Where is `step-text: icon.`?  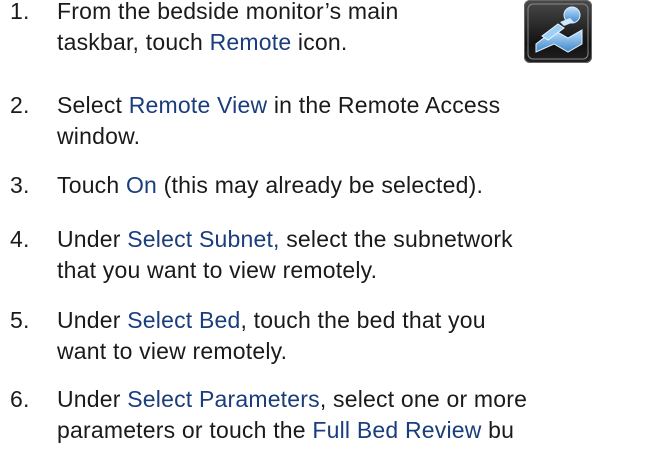 step-text: icon. is located at coordinates (319, 42).